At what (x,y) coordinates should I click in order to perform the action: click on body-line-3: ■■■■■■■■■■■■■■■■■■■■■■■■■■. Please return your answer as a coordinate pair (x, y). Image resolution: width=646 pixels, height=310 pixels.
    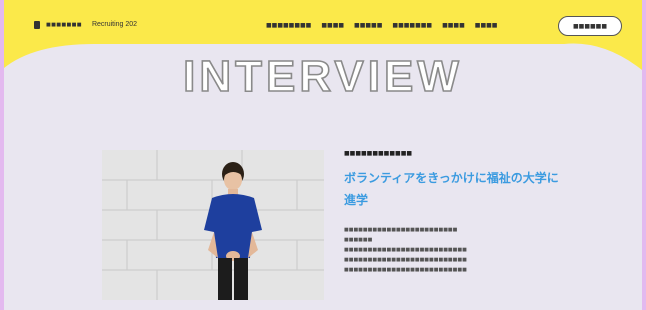
    Looking at the image, I should click on (405, 250).